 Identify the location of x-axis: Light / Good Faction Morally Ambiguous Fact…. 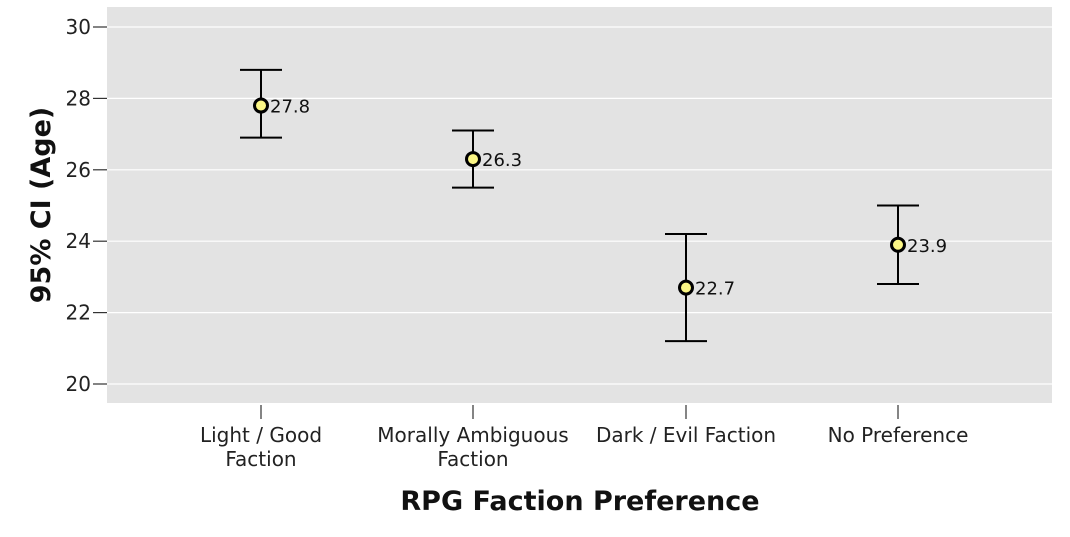
(584, 438).